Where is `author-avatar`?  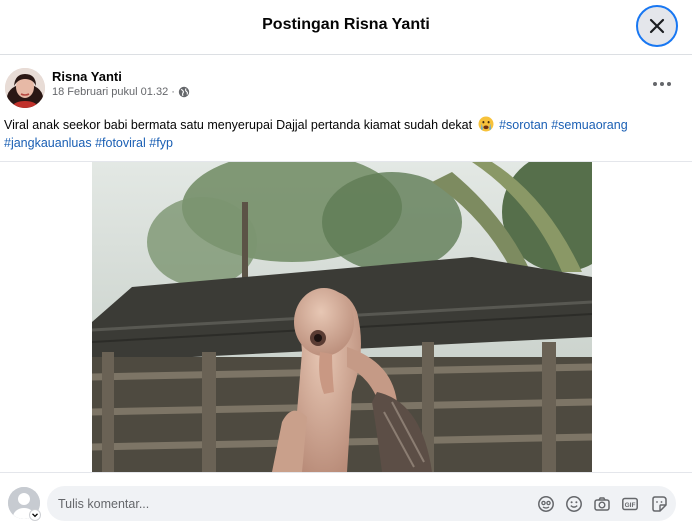 author-avatar is located at coordinates (25, 88).